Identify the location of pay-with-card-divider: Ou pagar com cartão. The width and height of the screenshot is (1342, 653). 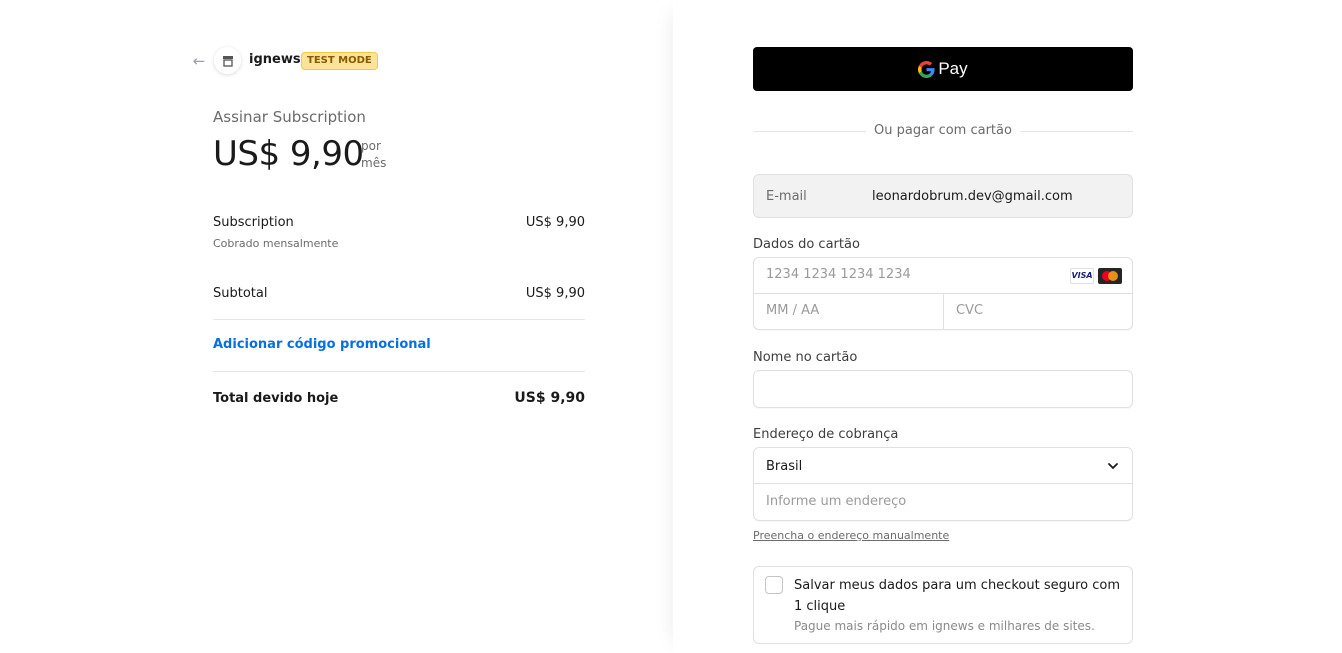
(943, 130).